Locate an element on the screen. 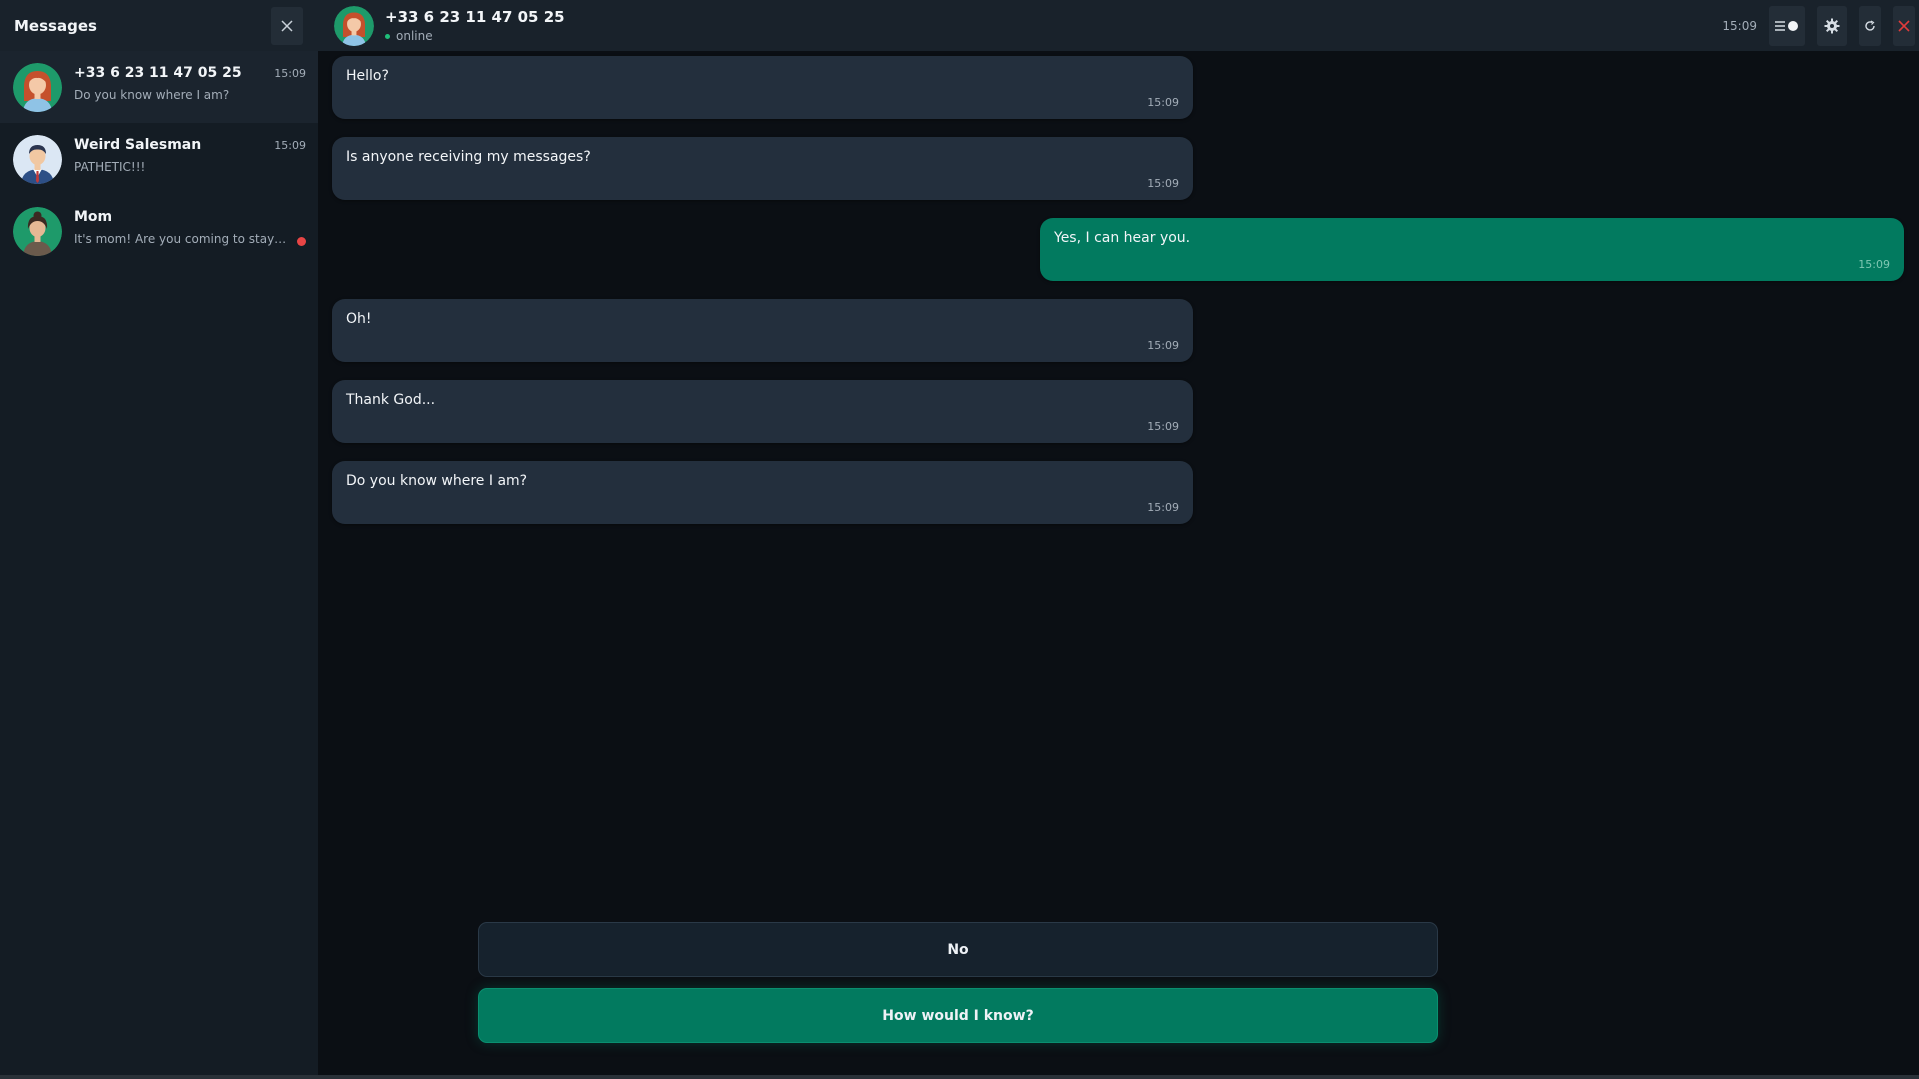 The width and height of the screenshot is (1919, 1079). status-text: online is located at coordinates (414, 36).